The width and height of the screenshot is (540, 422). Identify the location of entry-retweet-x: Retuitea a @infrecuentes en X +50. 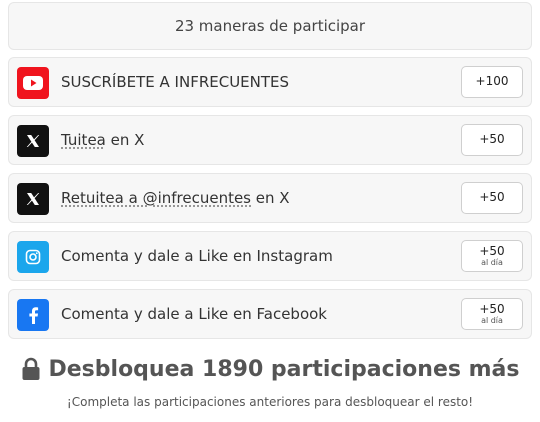
(270, 198).